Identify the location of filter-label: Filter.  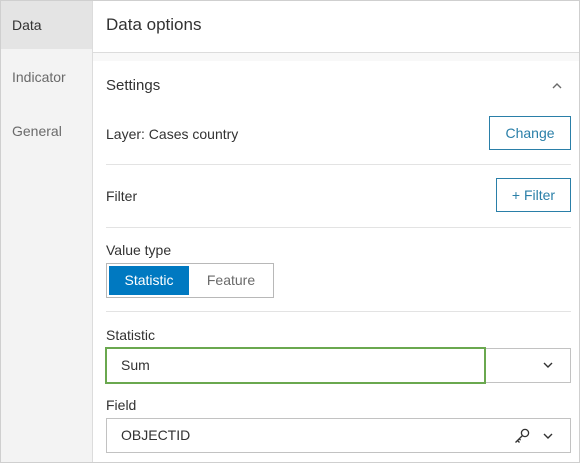
(122, 196).